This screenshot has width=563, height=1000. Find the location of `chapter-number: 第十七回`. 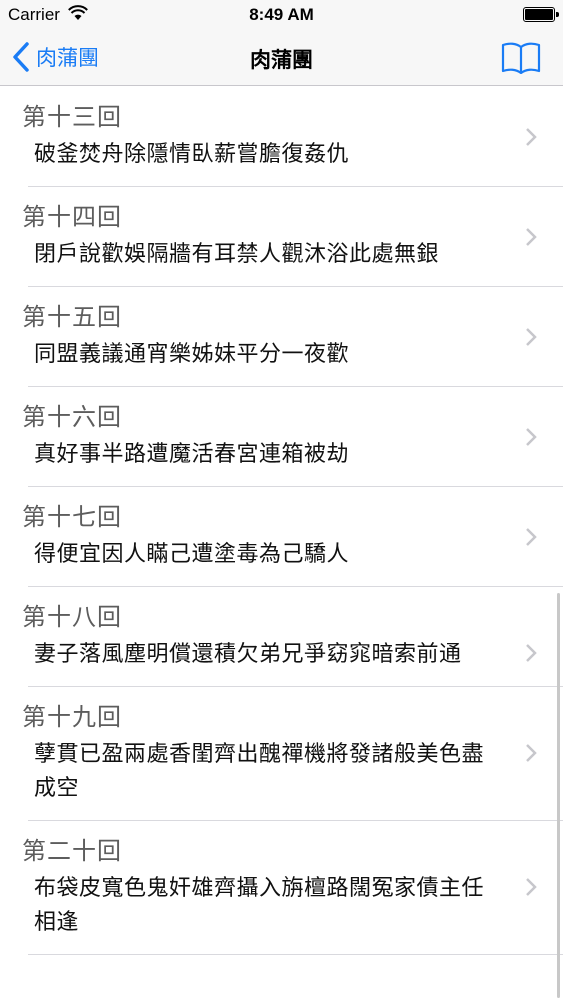

chapter-number: 第十七回 is located at coordinates (72, 517).